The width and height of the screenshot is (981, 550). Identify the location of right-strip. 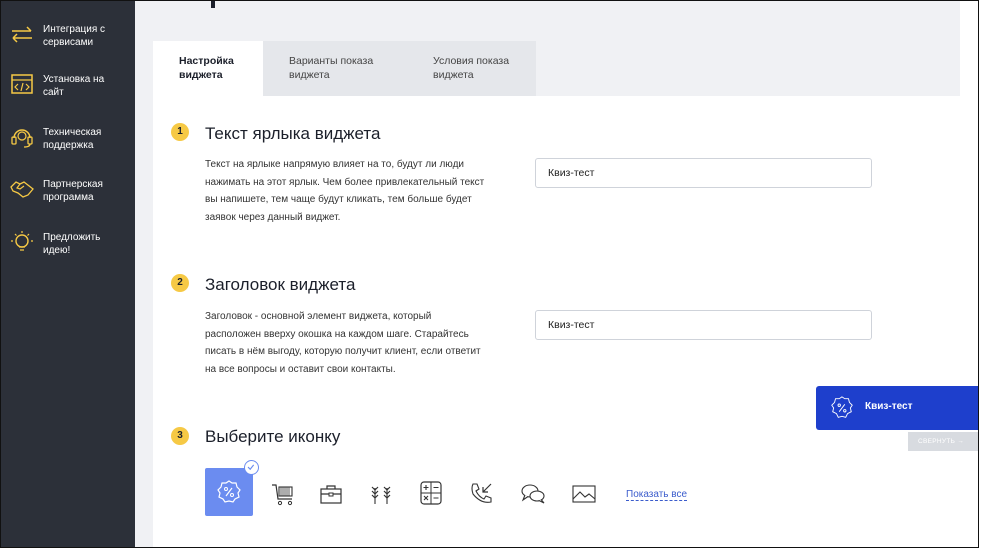
(969, 274).